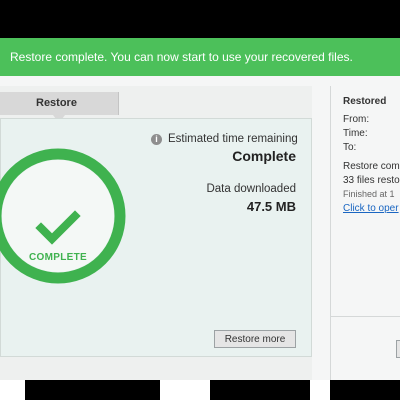 This screenshot has width=400, height=400. Describe the element at coordinates (271, 206) in the screenshot. I see `data-downloaded-value: 47.5 MB` at that location.